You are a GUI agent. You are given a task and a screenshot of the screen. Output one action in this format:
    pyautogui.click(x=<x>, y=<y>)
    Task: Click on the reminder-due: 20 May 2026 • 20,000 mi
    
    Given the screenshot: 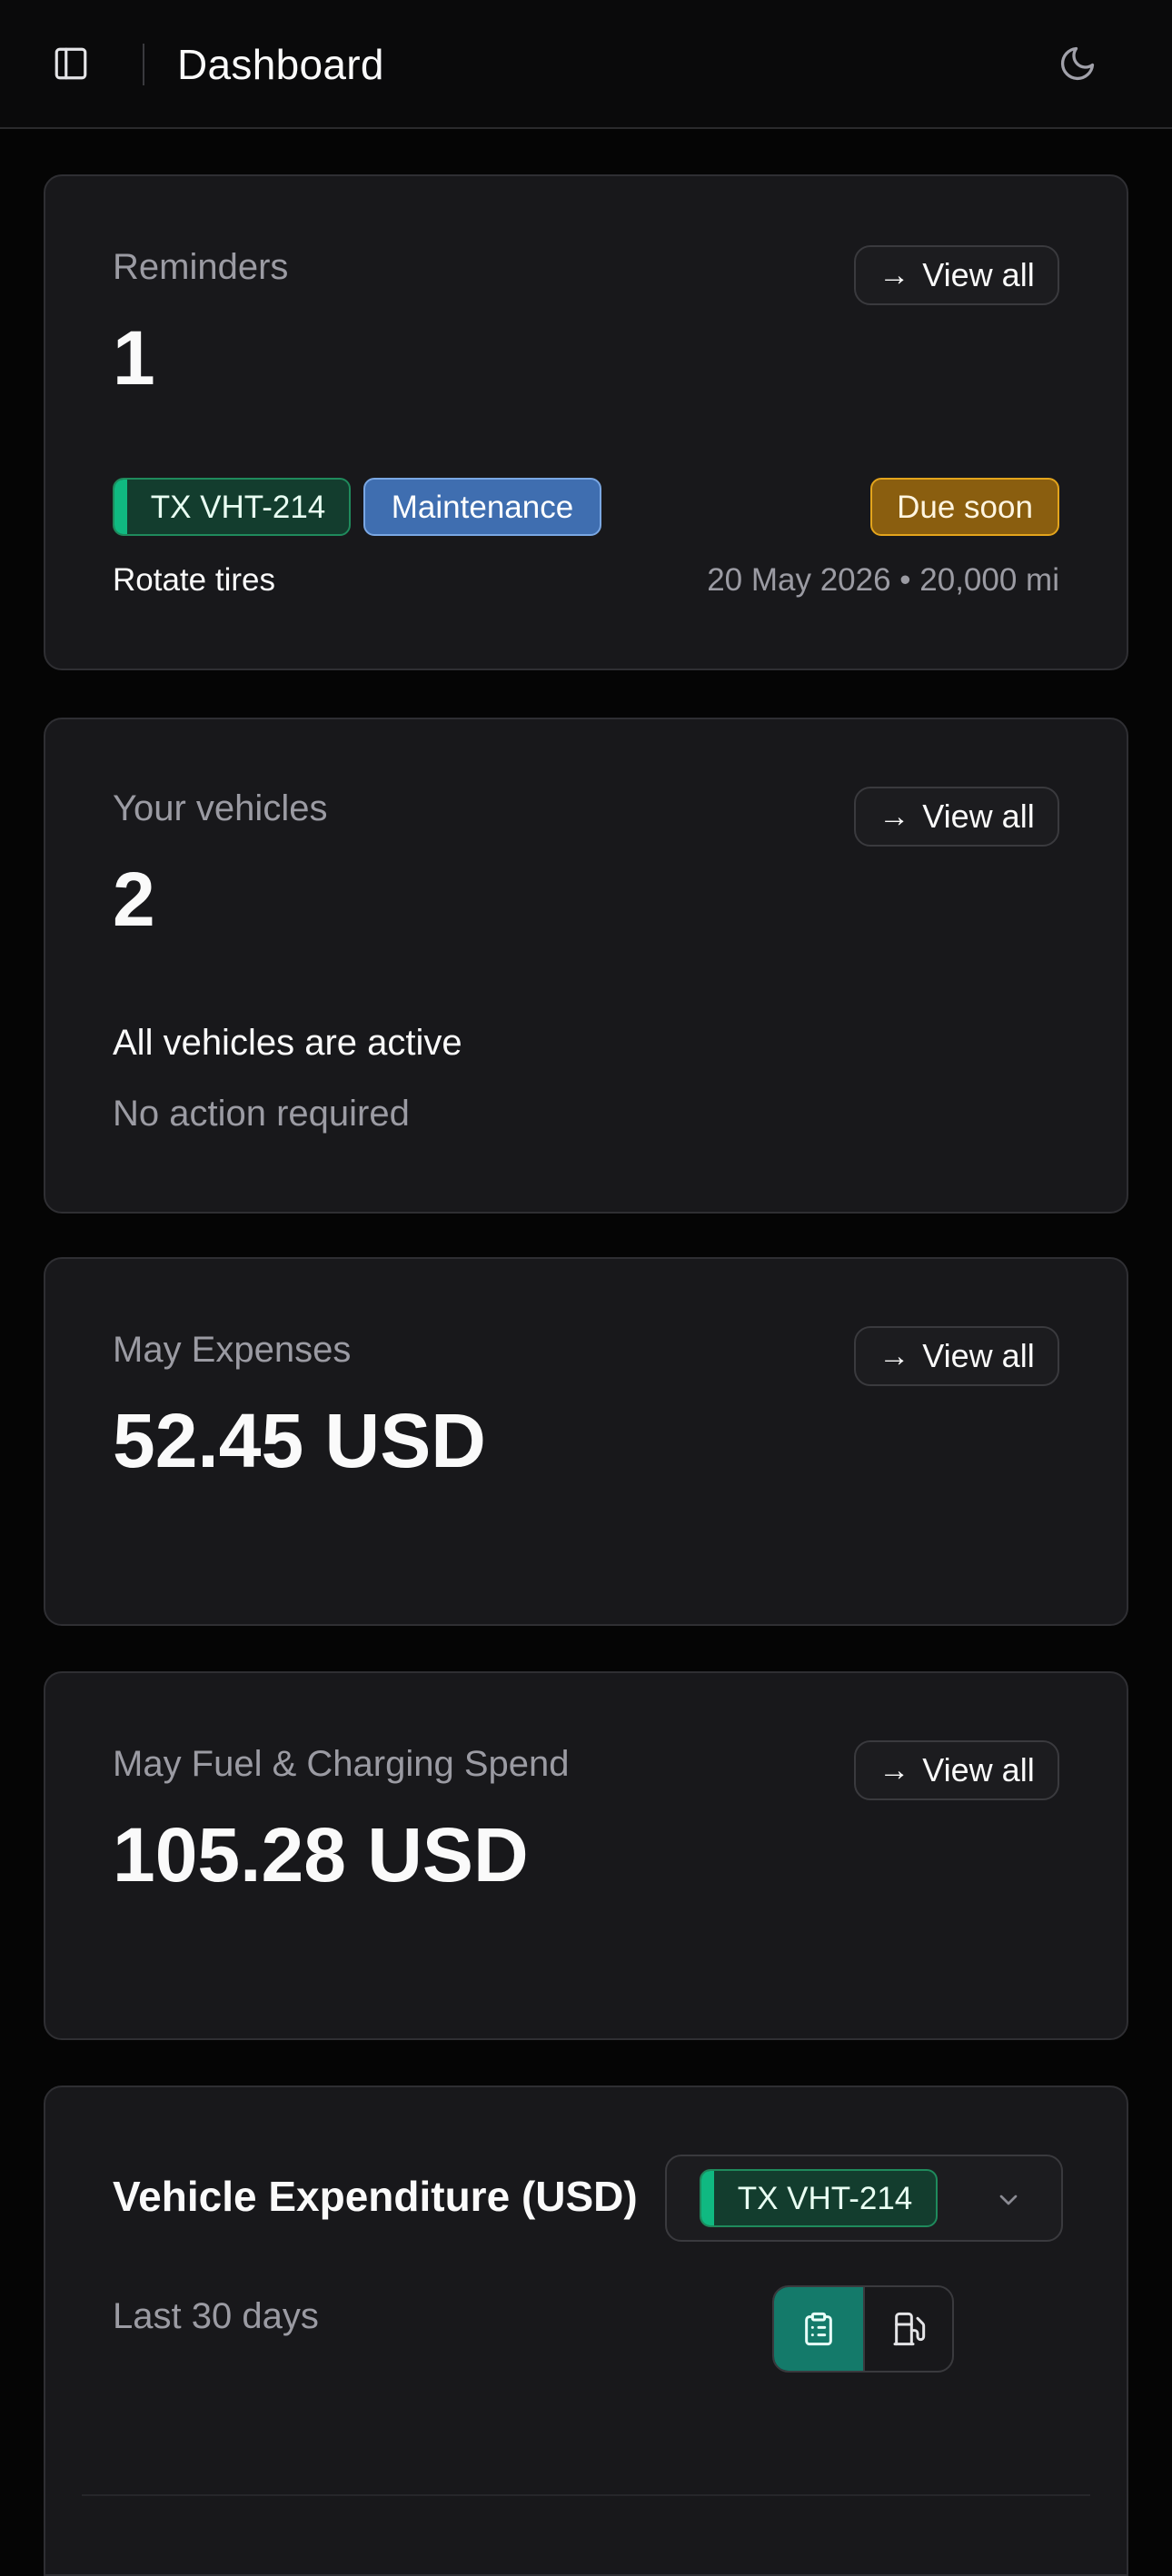 What is the action you would take?
    pyautogui.click(x=883, y=580)
    